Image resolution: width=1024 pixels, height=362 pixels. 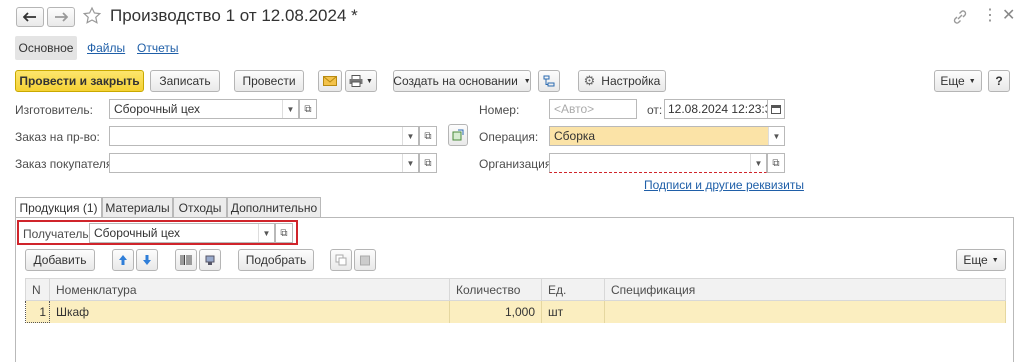 I want to click on paste-icon, so click(x=365, y=260).